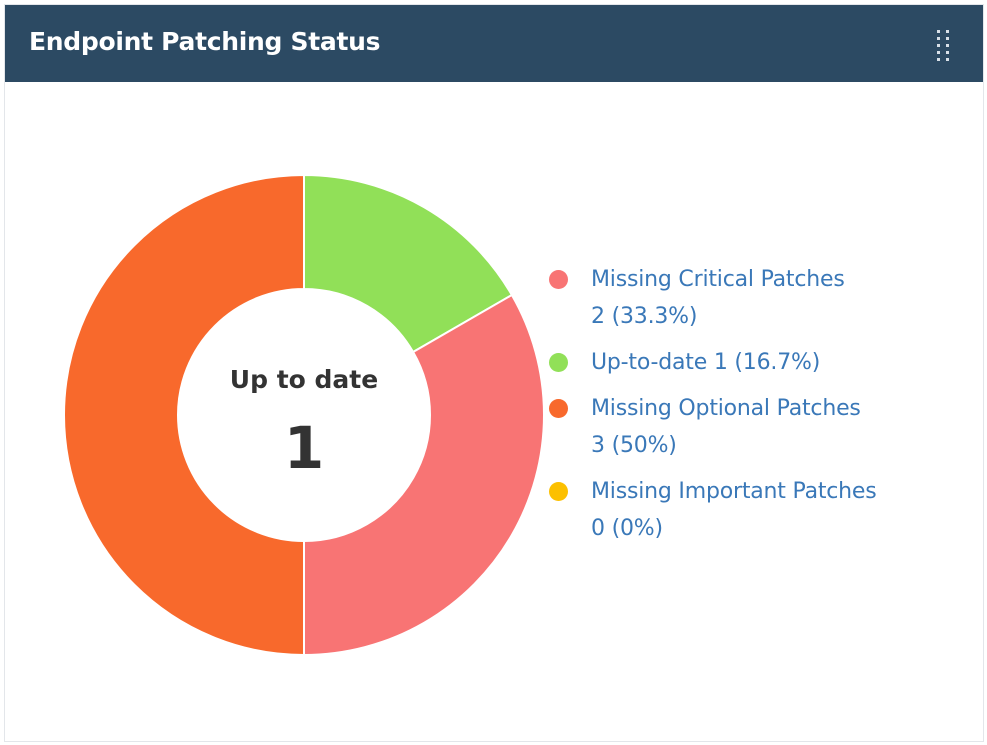  I want to click on legend-item-optional: Missing Optional Patches 3 (50%), so click(749, 427).